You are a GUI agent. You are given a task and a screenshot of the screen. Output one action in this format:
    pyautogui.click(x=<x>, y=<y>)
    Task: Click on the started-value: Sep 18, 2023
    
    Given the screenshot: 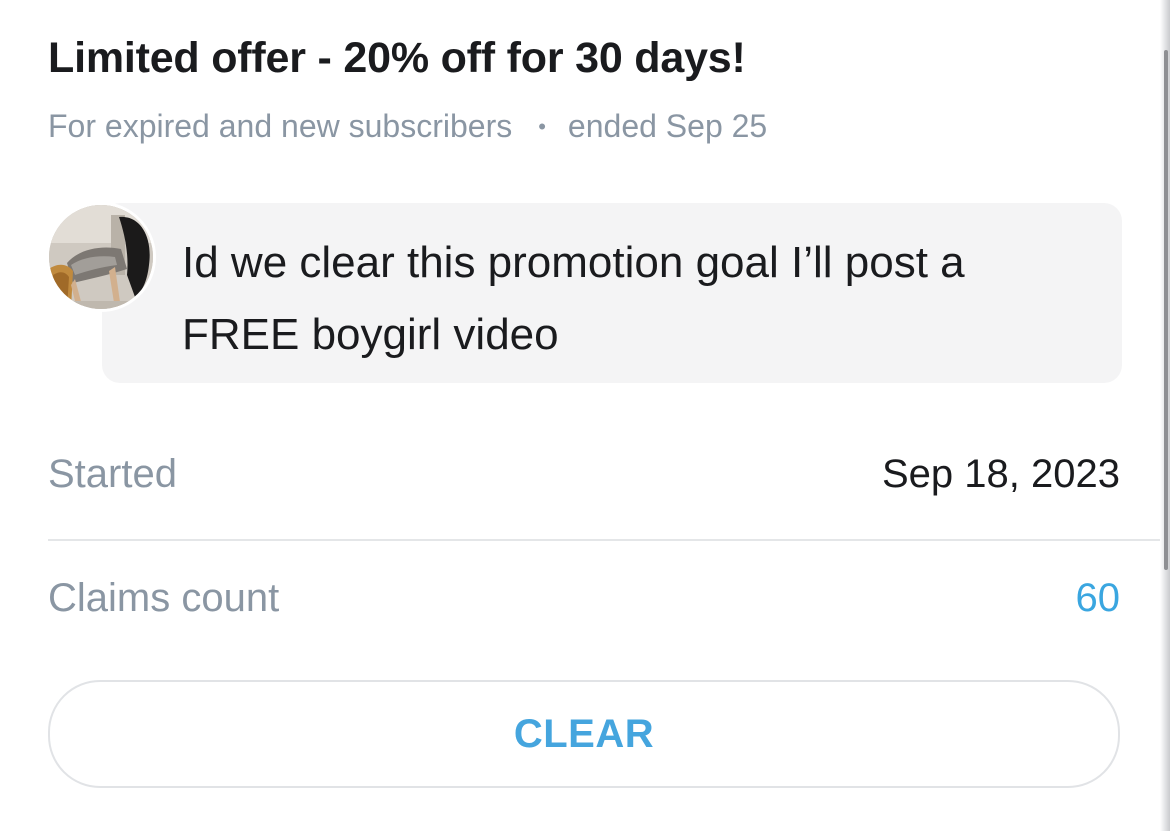 What is the action you would take?
    pyautogui.click(x=1001, y=474)
    